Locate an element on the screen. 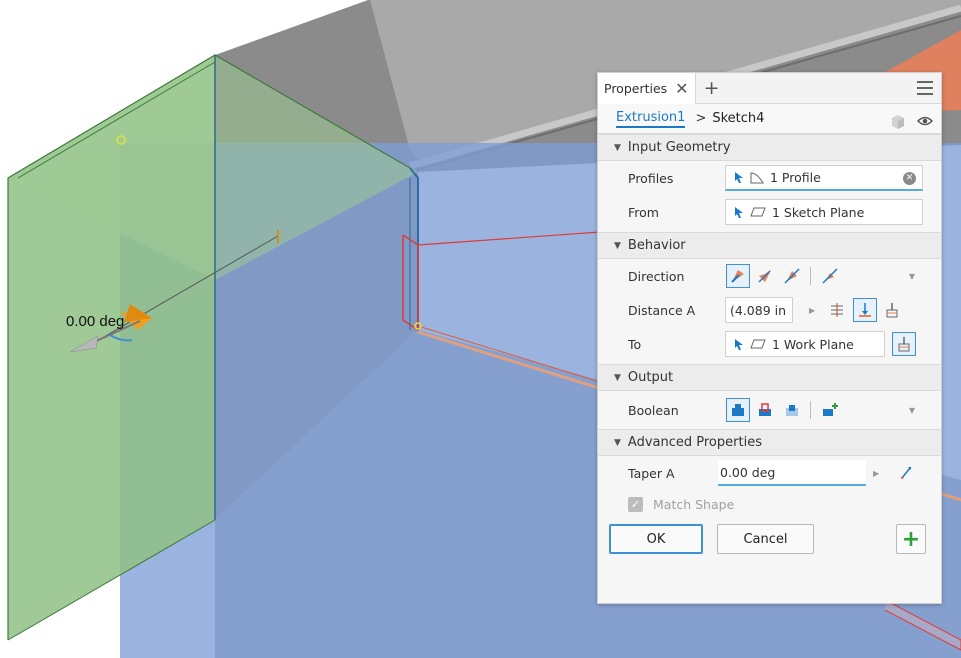 The height and width of the screenshot is (658, 961). direction-default-button is located at coordinates (738, 276).